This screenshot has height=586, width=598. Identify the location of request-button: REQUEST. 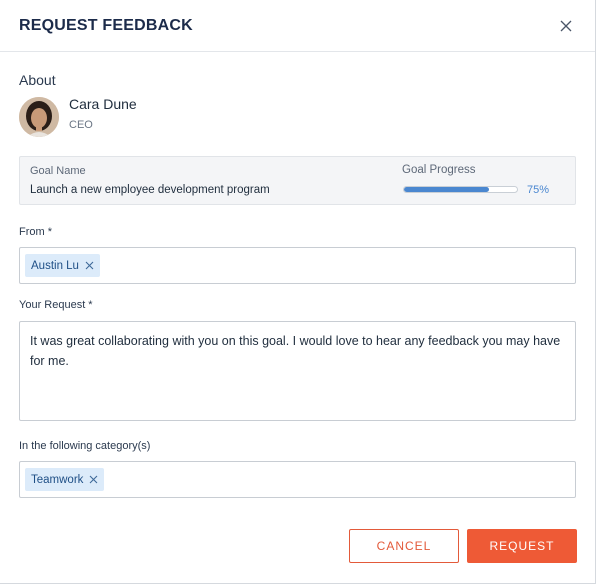
(522, 546).